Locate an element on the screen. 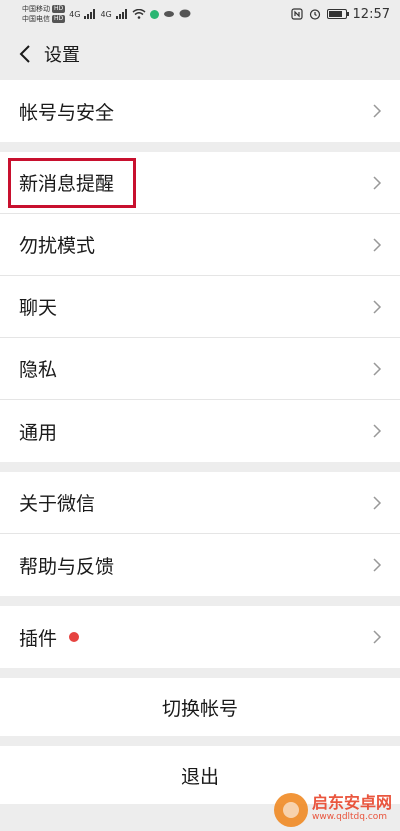 This screenshot has height=831, width=400. unread-dot is located at coordinates (74, 637).